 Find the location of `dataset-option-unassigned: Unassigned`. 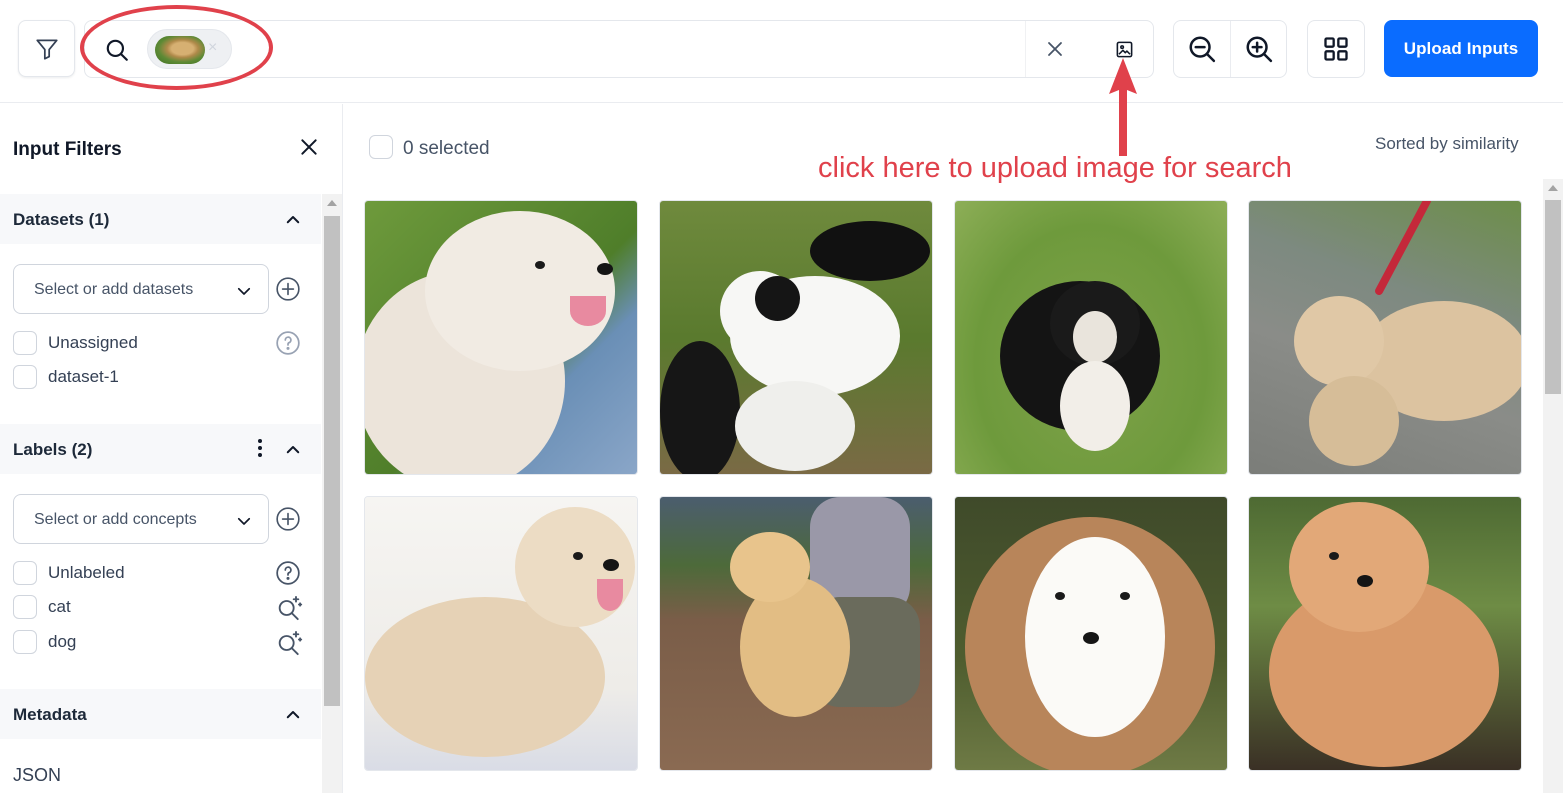

dataset-option-unassigned: Unassigned is located at coordinates (163, 343).